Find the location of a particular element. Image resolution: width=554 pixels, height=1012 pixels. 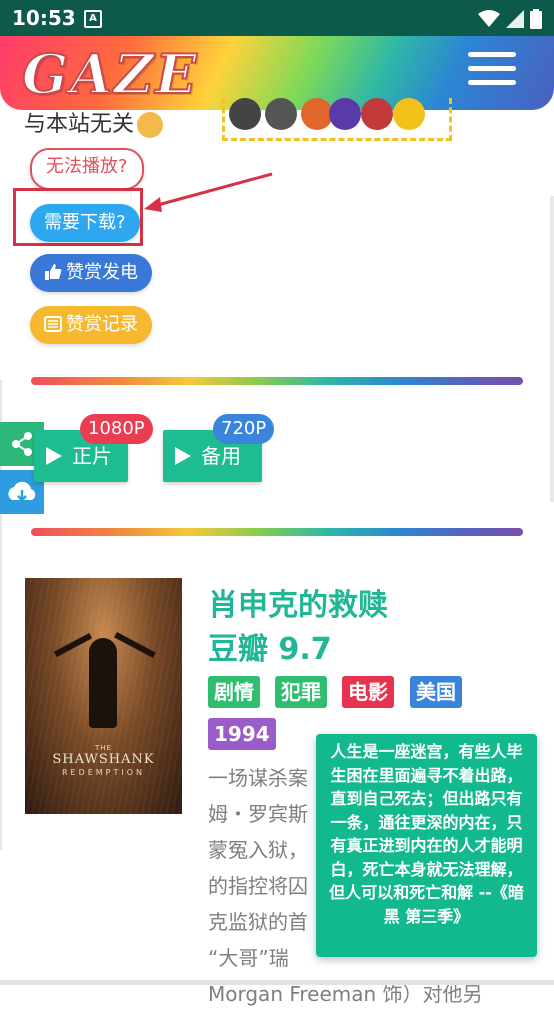

site-logo: GAZE is located at coordinates (110, 74).